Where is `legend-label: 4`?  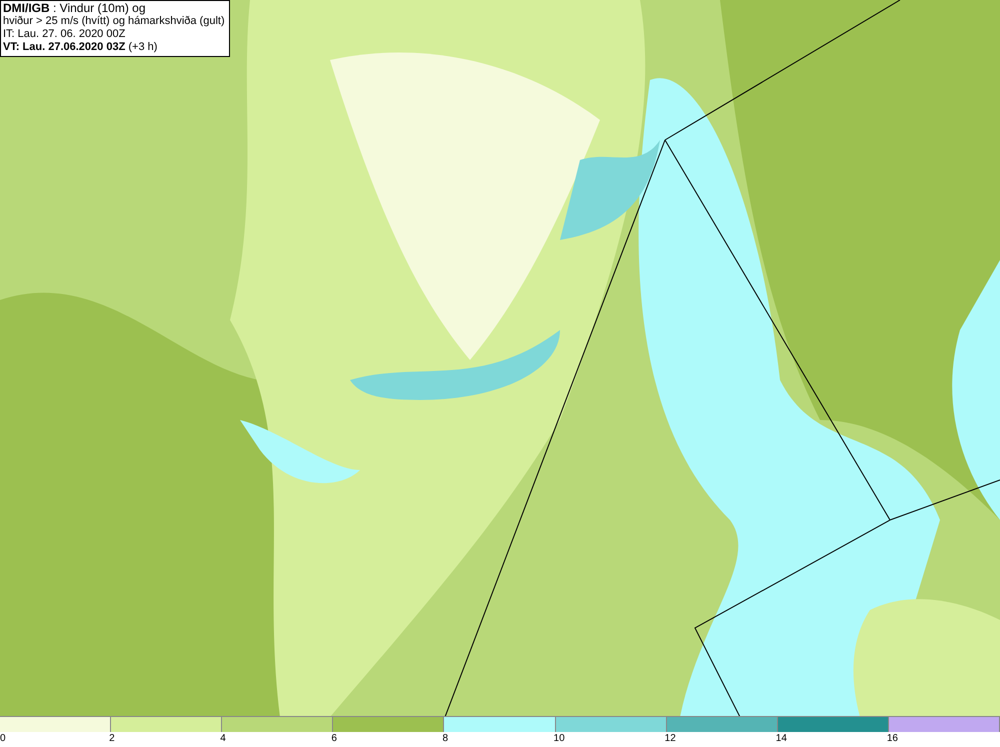
legend-label: 4 is located at coordinates (223, 739).